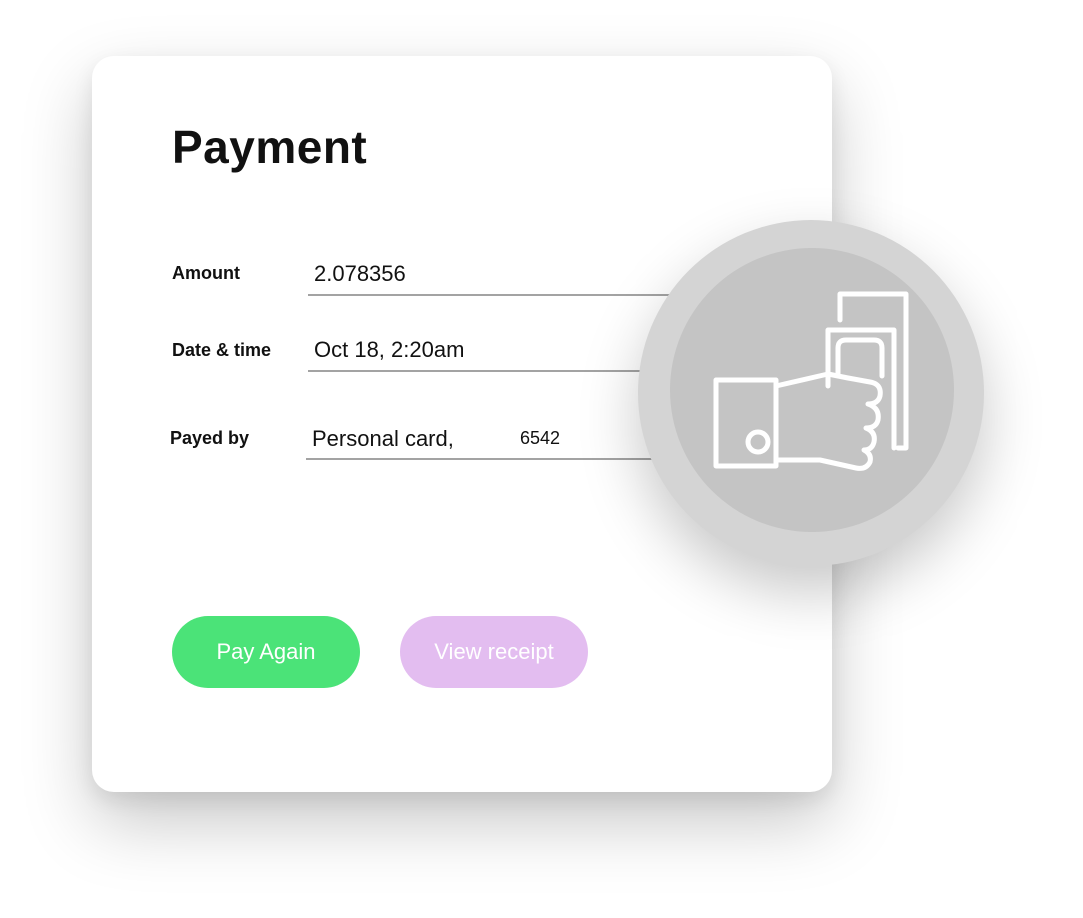  Describe the element at coordinates (540, 438) in the screenshot. I see `card-last-digits: 6542` at that location.